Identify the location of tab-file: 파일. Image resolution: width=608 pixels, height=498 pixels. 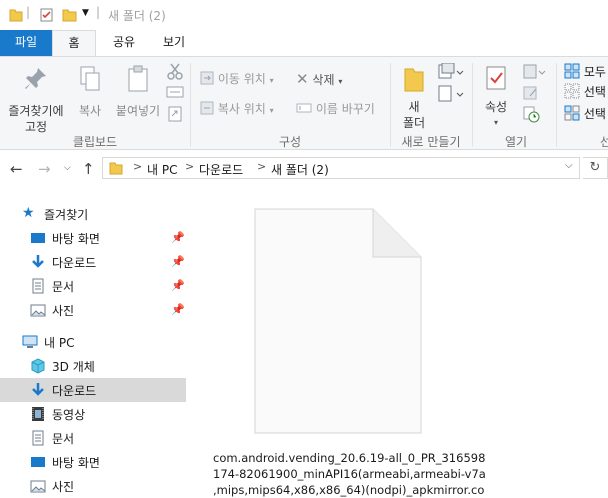
(26, 43).